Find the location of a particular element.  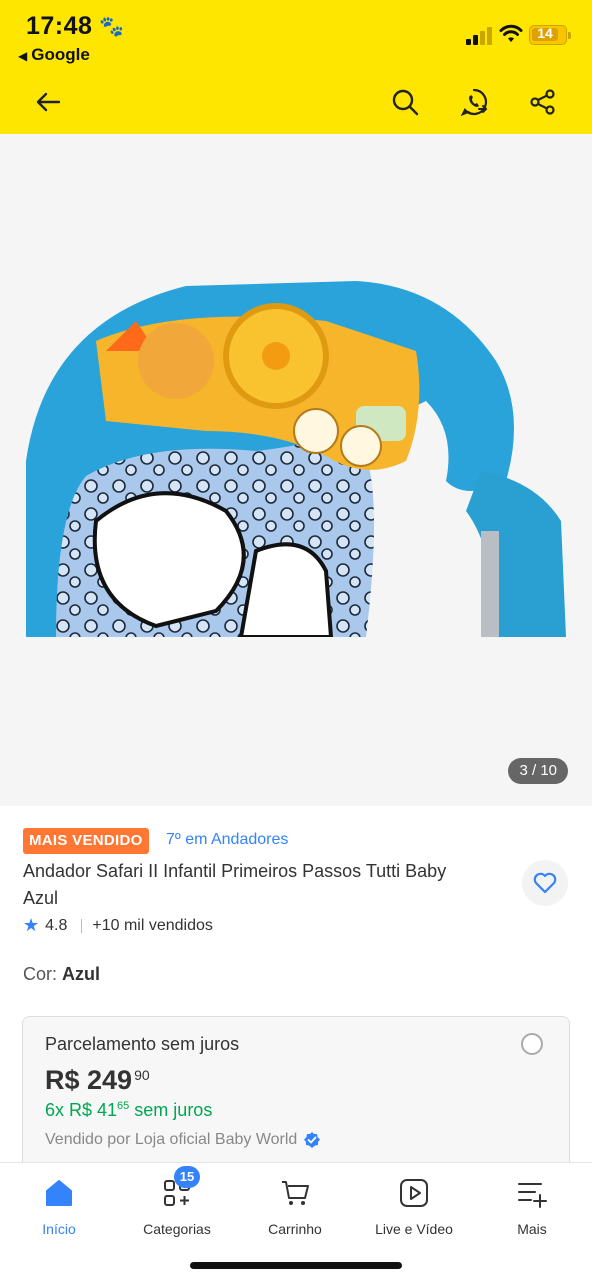

back-triangle-icon: ◀ is located at coordinates (23, 56).